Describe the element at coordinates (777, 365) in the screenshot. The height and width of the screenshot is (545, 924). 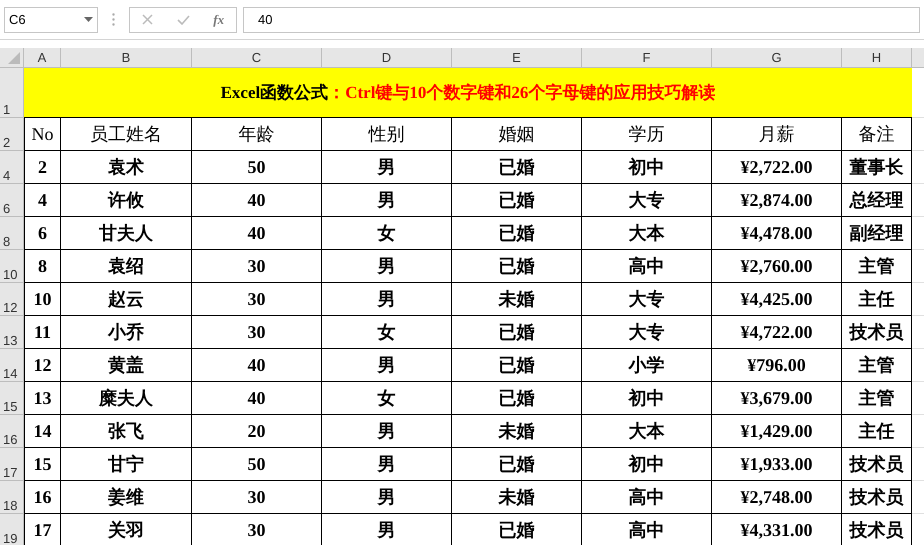
I see `table-cell: ¥796.00` at that location.